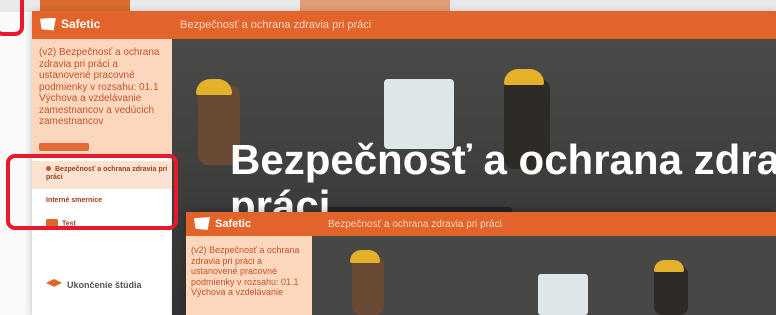  I want to click on highlight-frame-top-left, so click(12, 18).